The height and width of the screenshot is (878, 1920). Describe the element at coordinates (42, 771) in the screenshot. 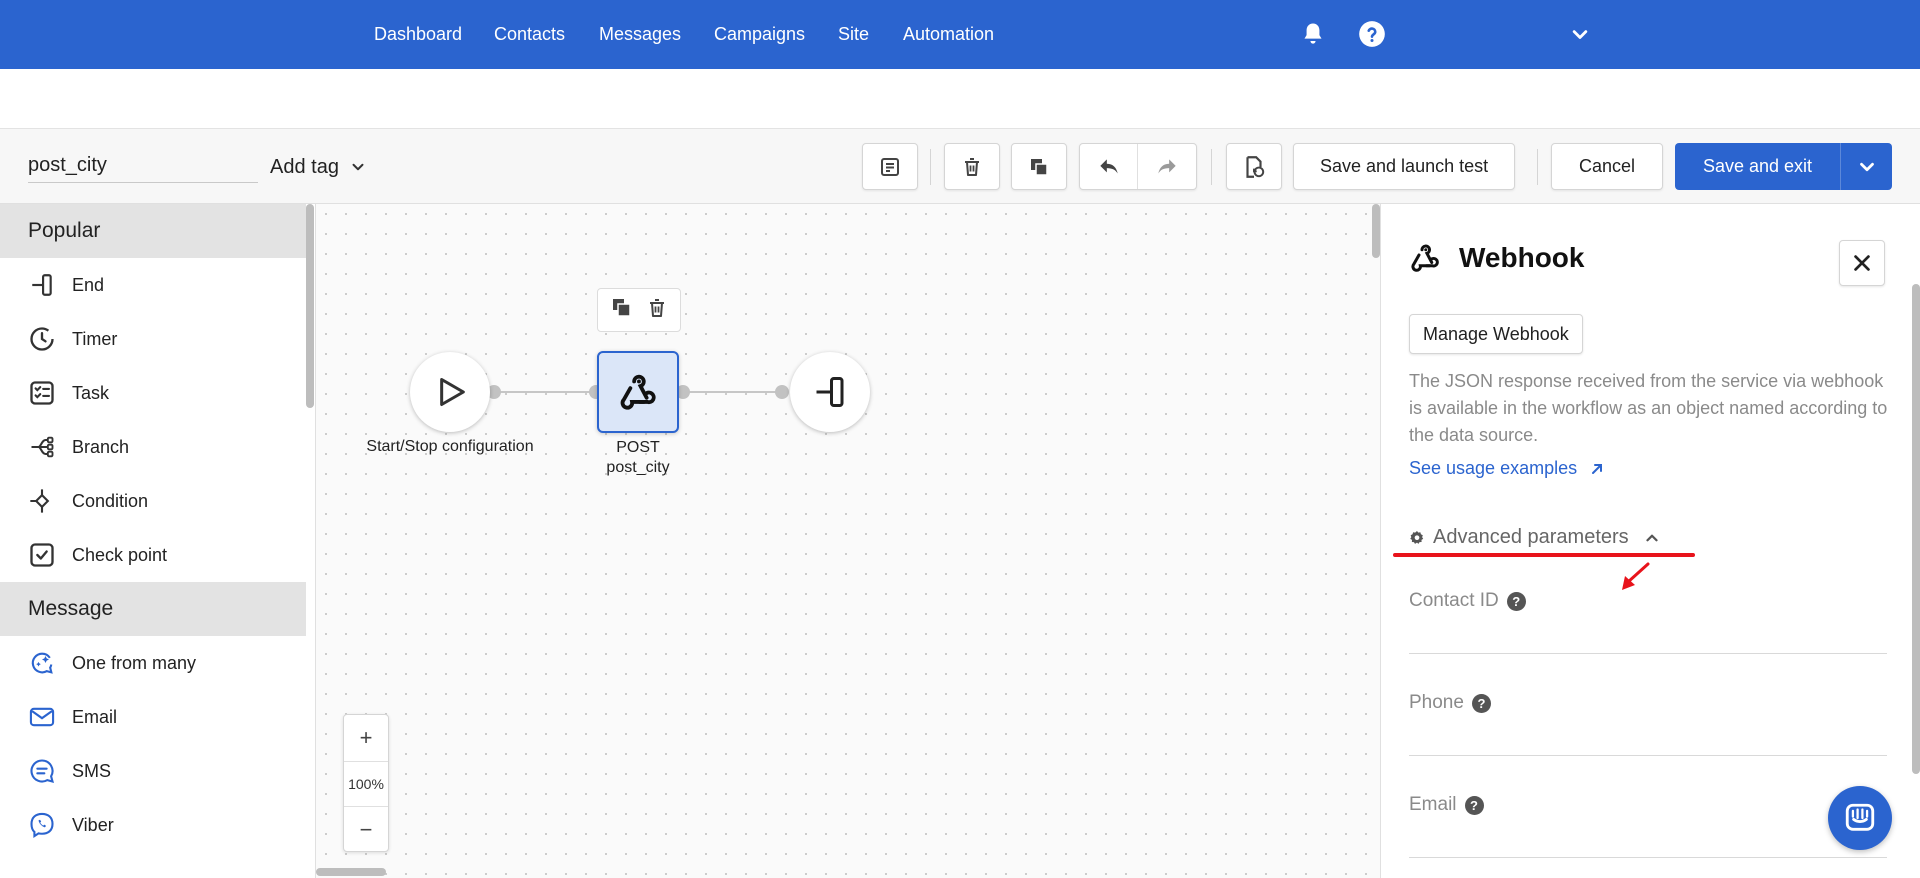

I see `sms-icon` at that location.